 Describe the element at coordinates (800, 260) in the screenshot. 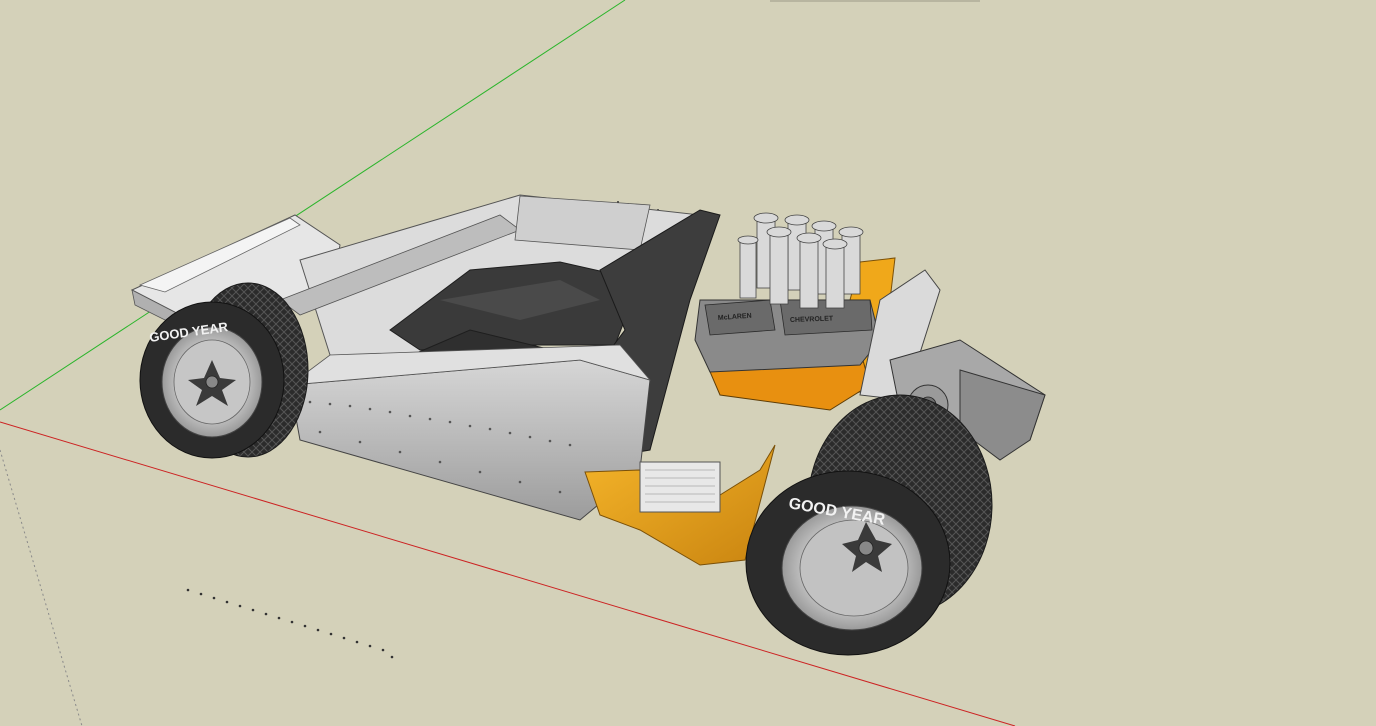

I see `intake-trumpets` at that location.